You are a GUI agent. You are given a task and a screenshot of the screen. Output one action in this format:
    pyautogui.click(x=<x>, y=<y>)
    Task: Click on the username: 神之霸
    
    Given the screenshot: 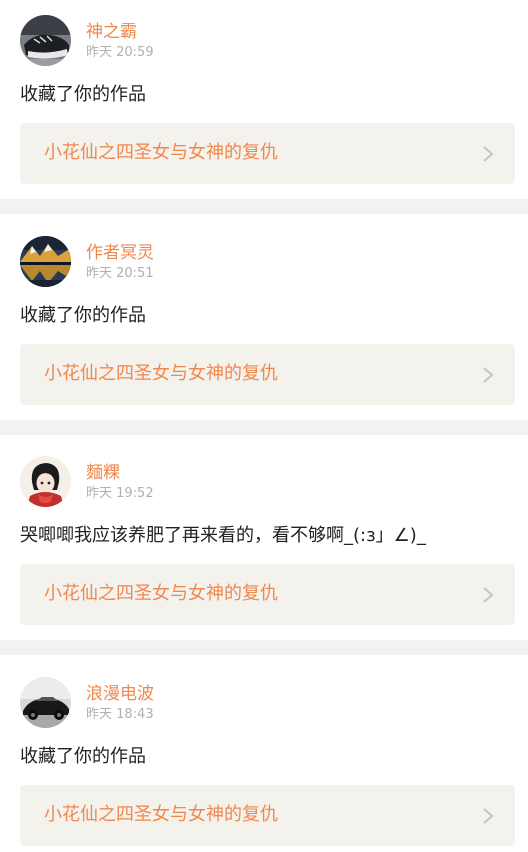 What is the action you would take?
    pyautogui.click(x=111, y=32)
    